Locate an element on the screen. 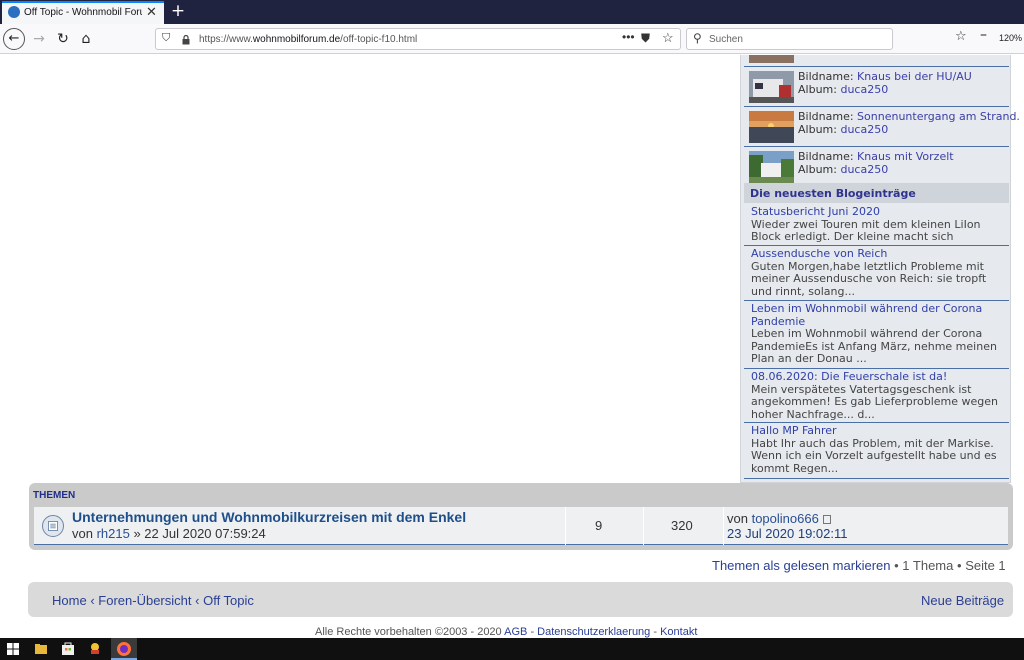 Image resolution: width=1024 pixels, height=660 pixels. topic-views: 320 is located at coordinates (682, 525).